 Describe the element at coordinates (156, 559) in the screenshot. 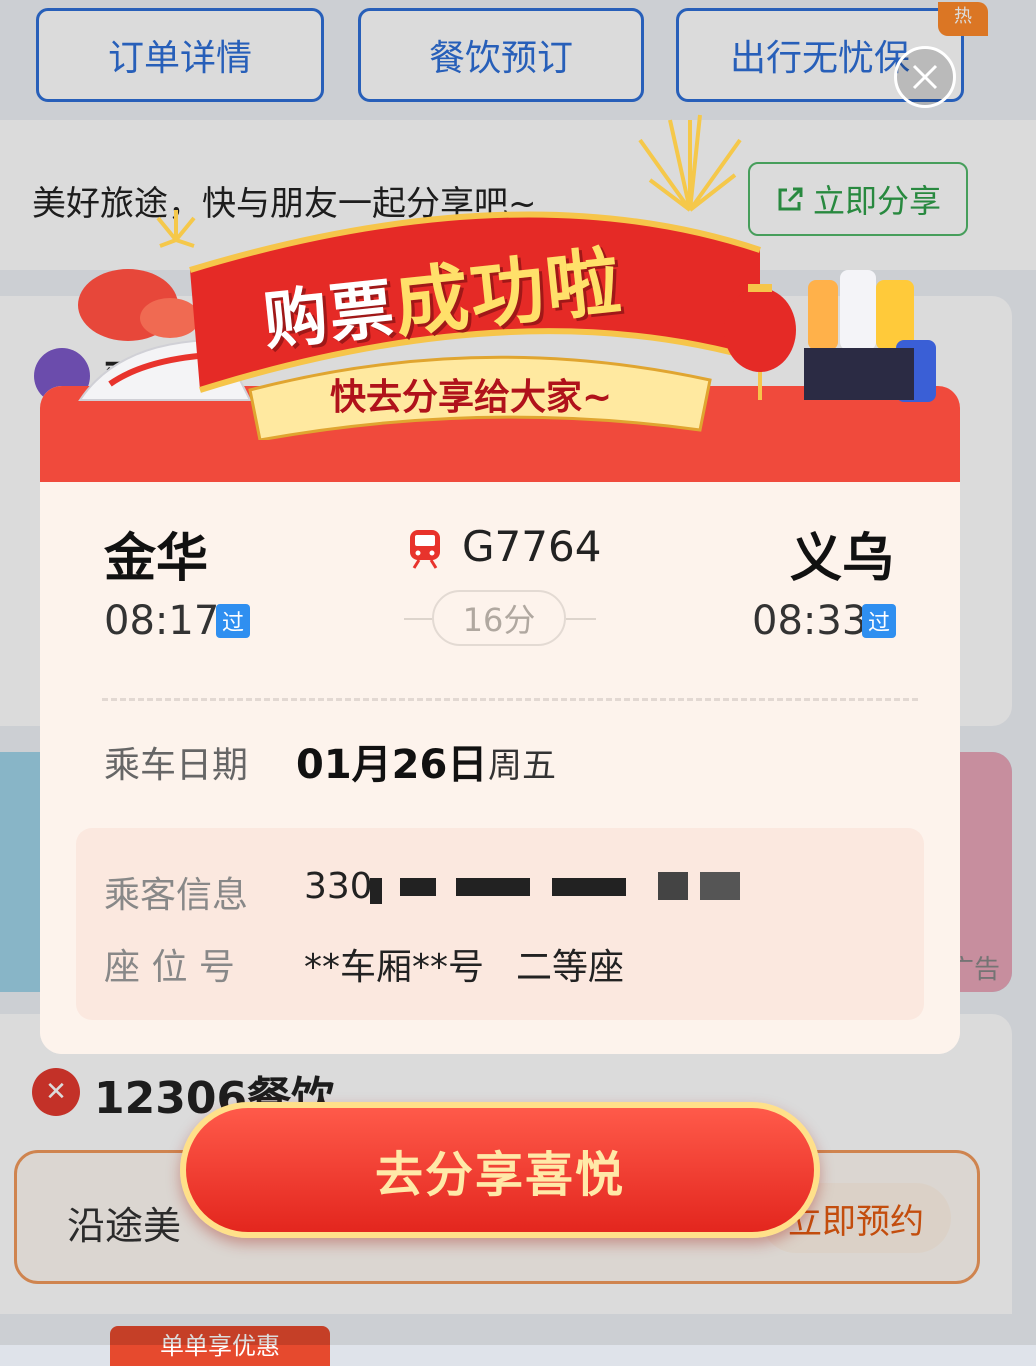

I see `from-station: 金华` at that location.